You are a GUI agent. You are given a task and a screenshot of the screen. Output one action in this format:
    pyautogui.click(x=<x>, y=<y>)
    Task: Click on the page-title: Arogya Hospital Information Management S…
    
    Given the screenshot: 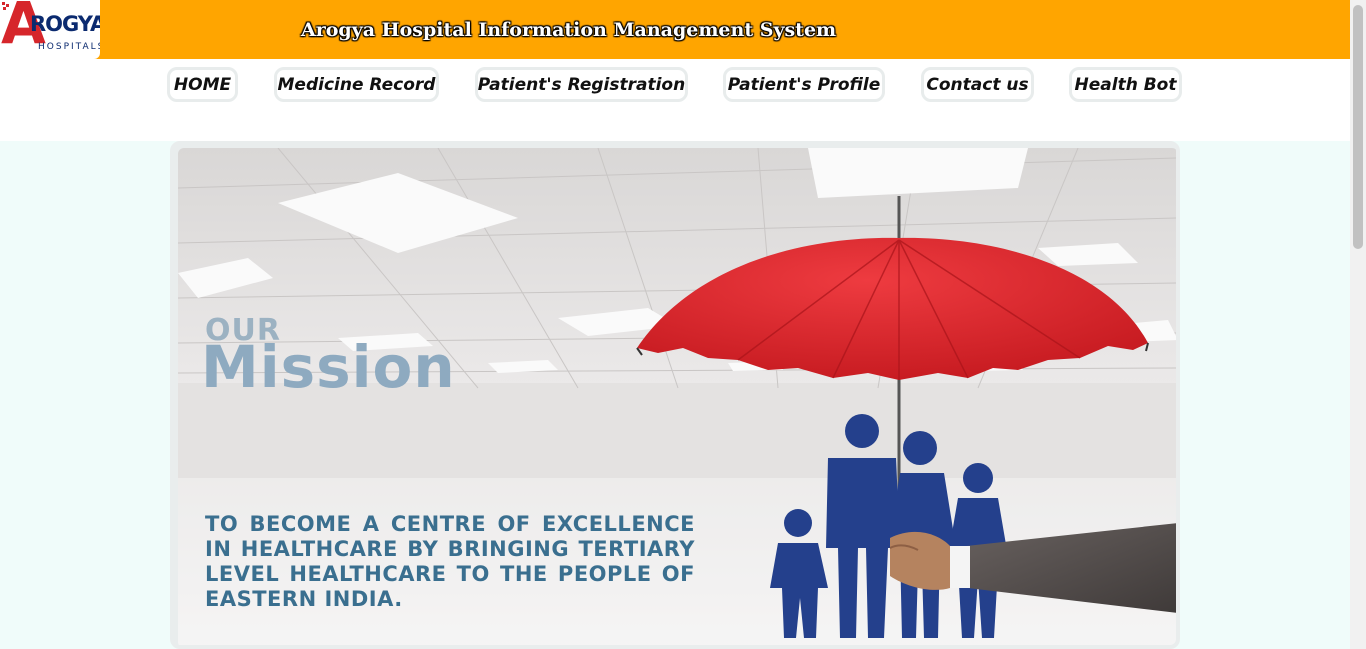 What is the action you would take?
    pyautogui.click(x=569, y=30)
    